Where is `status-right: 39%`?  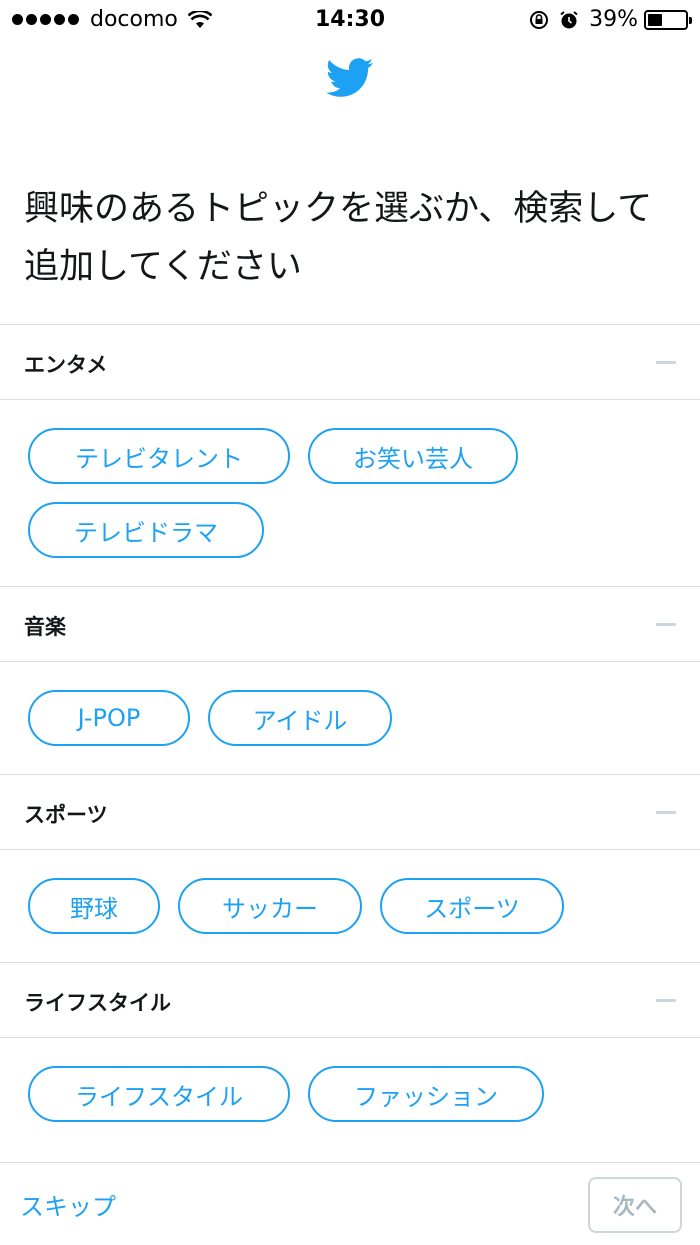 status-right: 39% is located at coordinates (610, 19).